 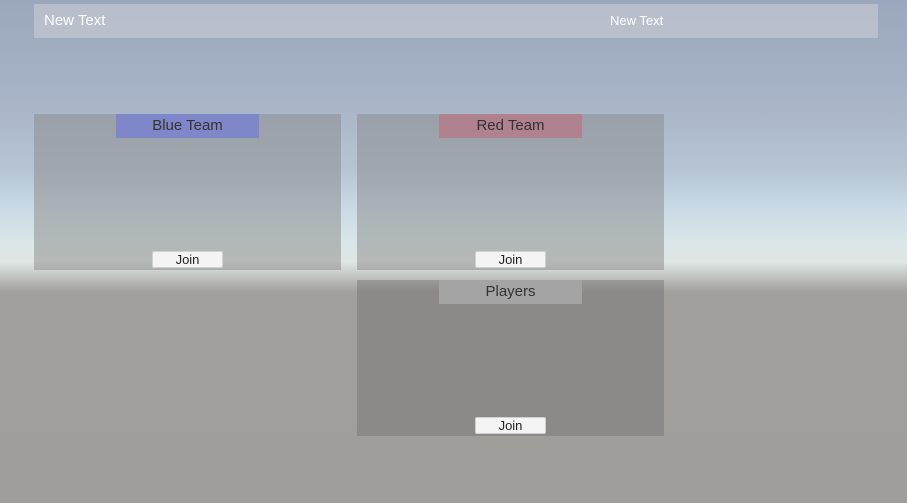 I want to click on players-join-button: Join, so click(x=510, y=425).